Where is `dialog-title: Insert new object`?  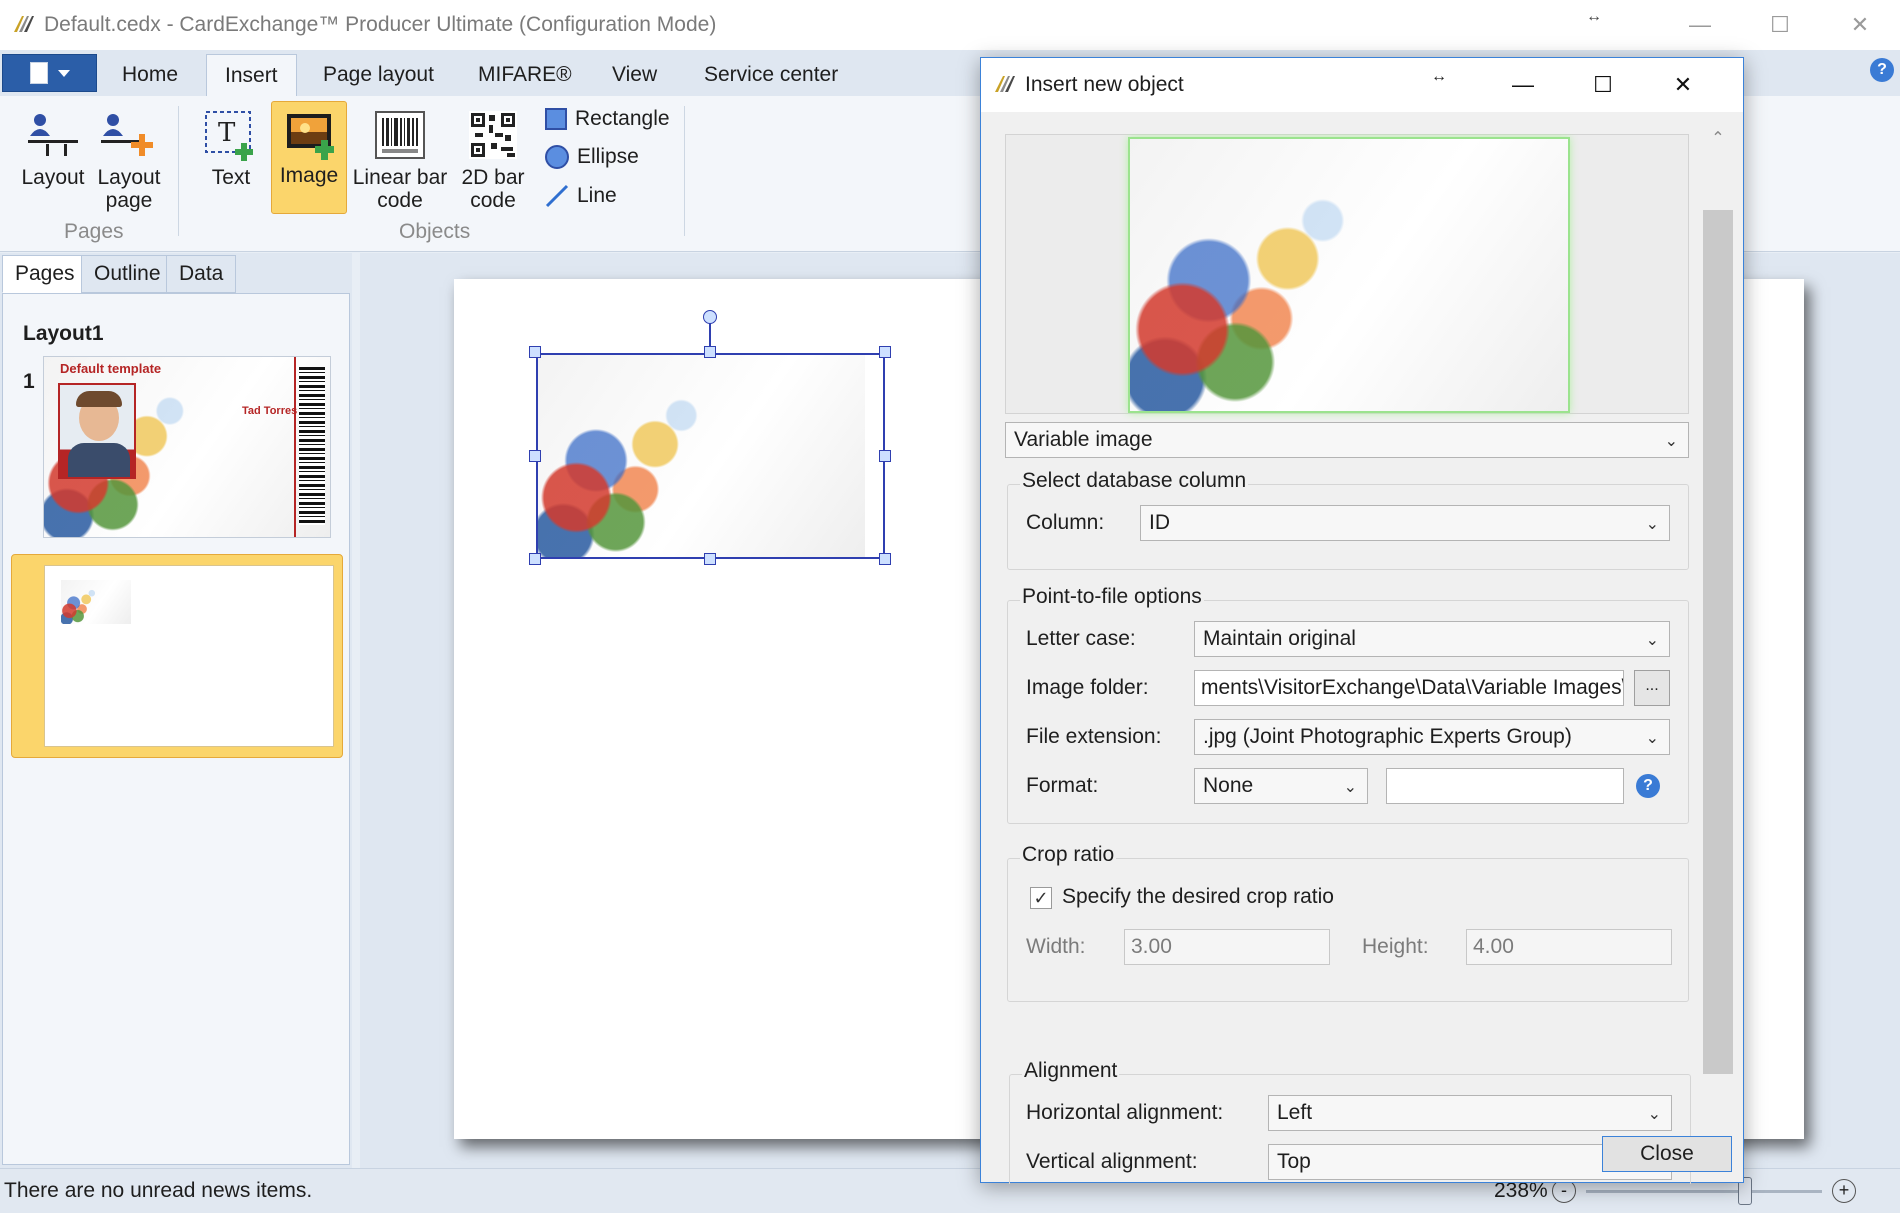
dialog-title: Insert new object is located at coordinates (1104, 84).